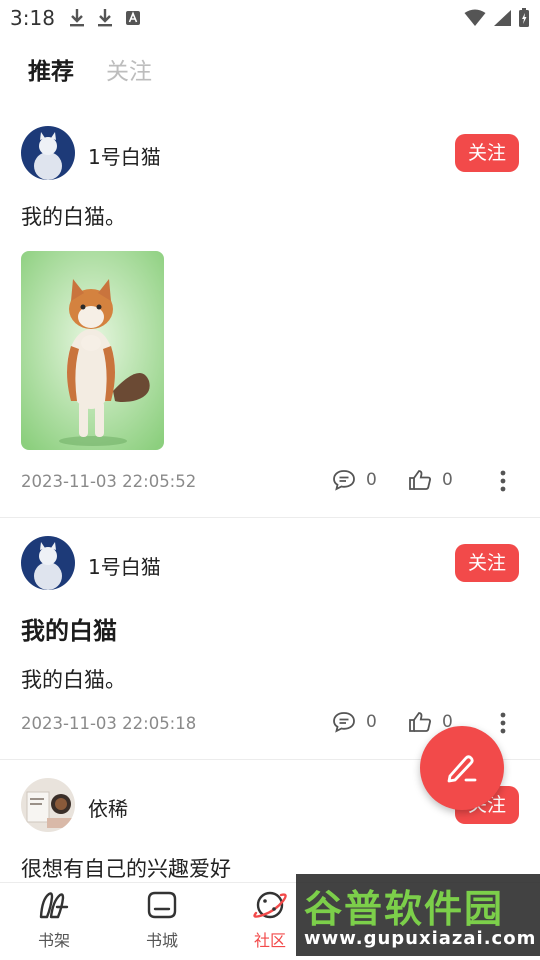  What do you see at coordinates (51, 72) in the screenshot?
I see `tab-recommended: 推荐` at bounding box center [51, 72].